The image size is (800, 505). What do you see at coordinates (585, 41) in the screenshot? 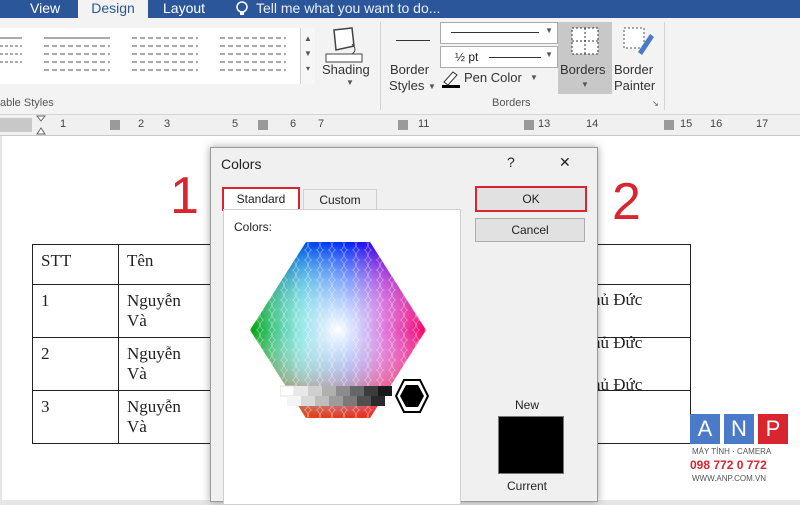
I see `borders-icon` at bounding box center [585, 41].